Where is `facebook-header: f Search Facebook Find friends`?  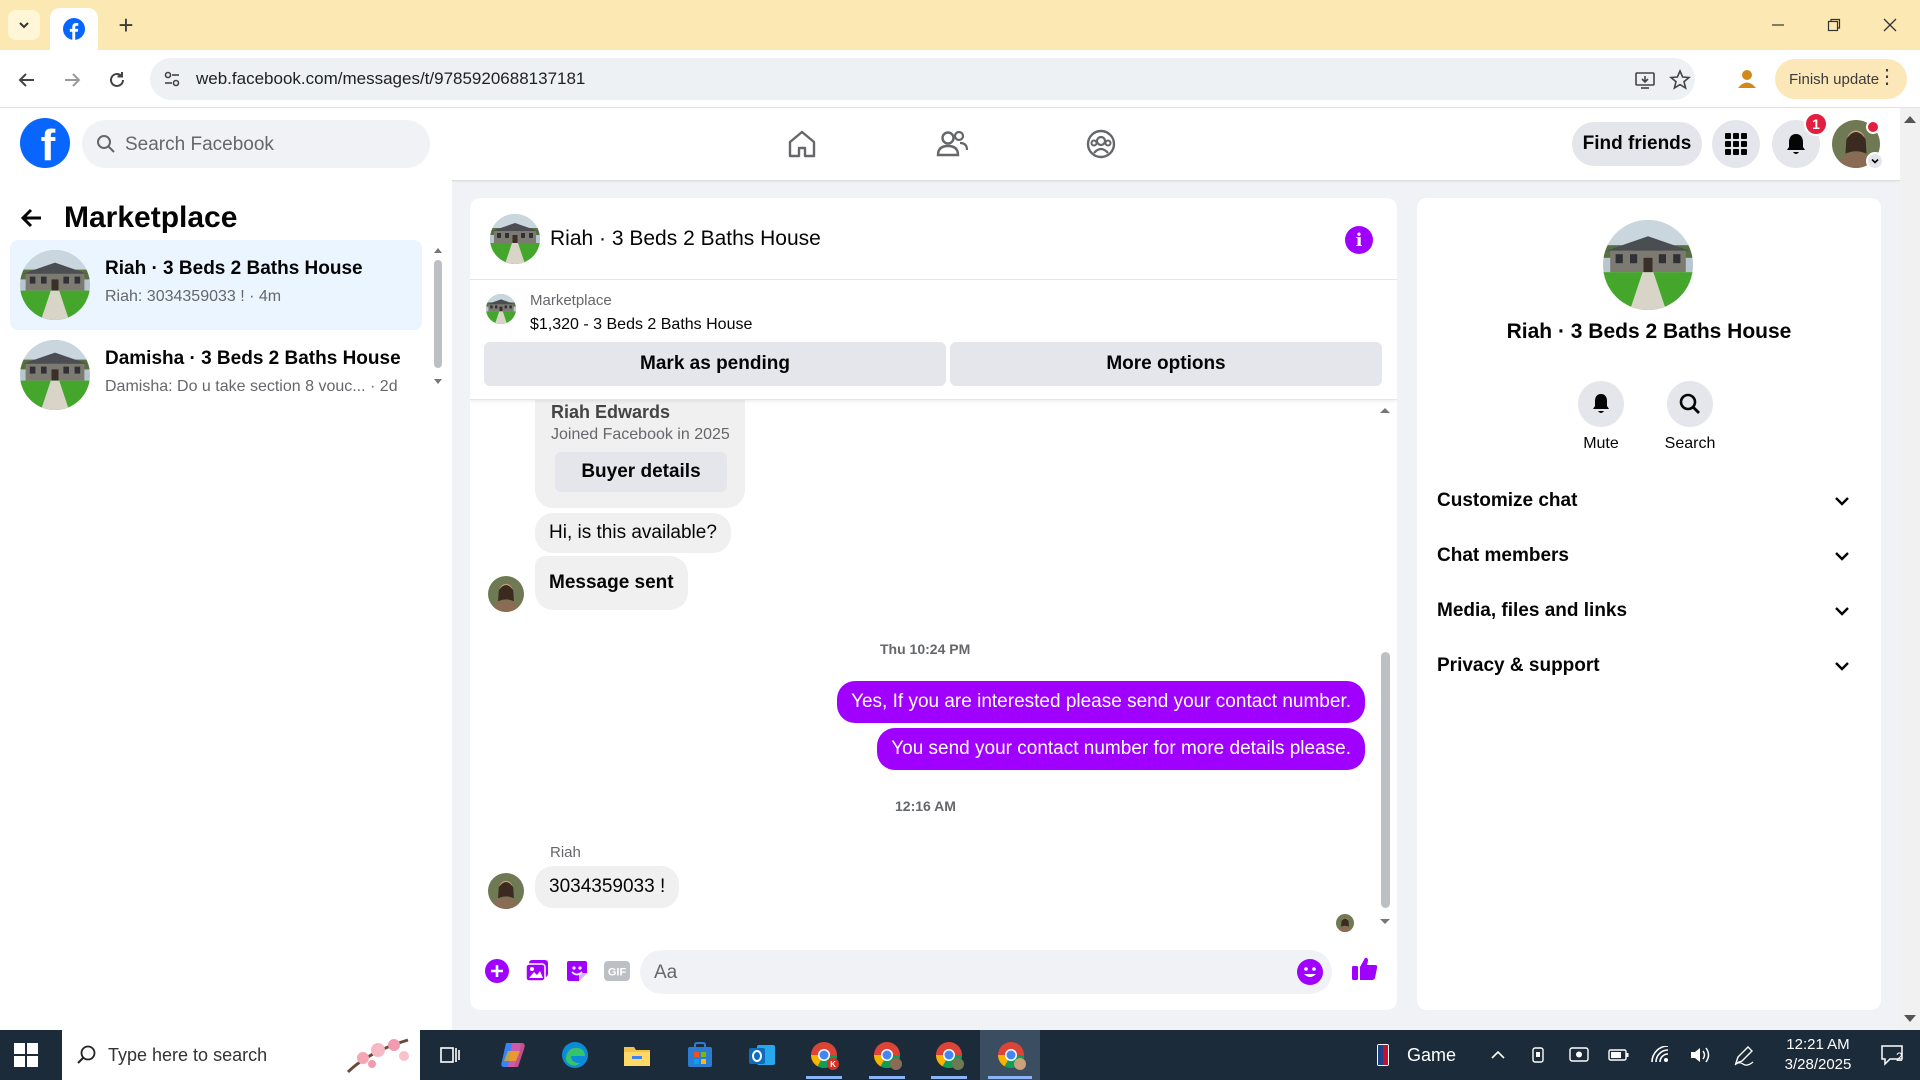
facebook-header: f Search Facebook Find friends is located at coordinates (950, 144).